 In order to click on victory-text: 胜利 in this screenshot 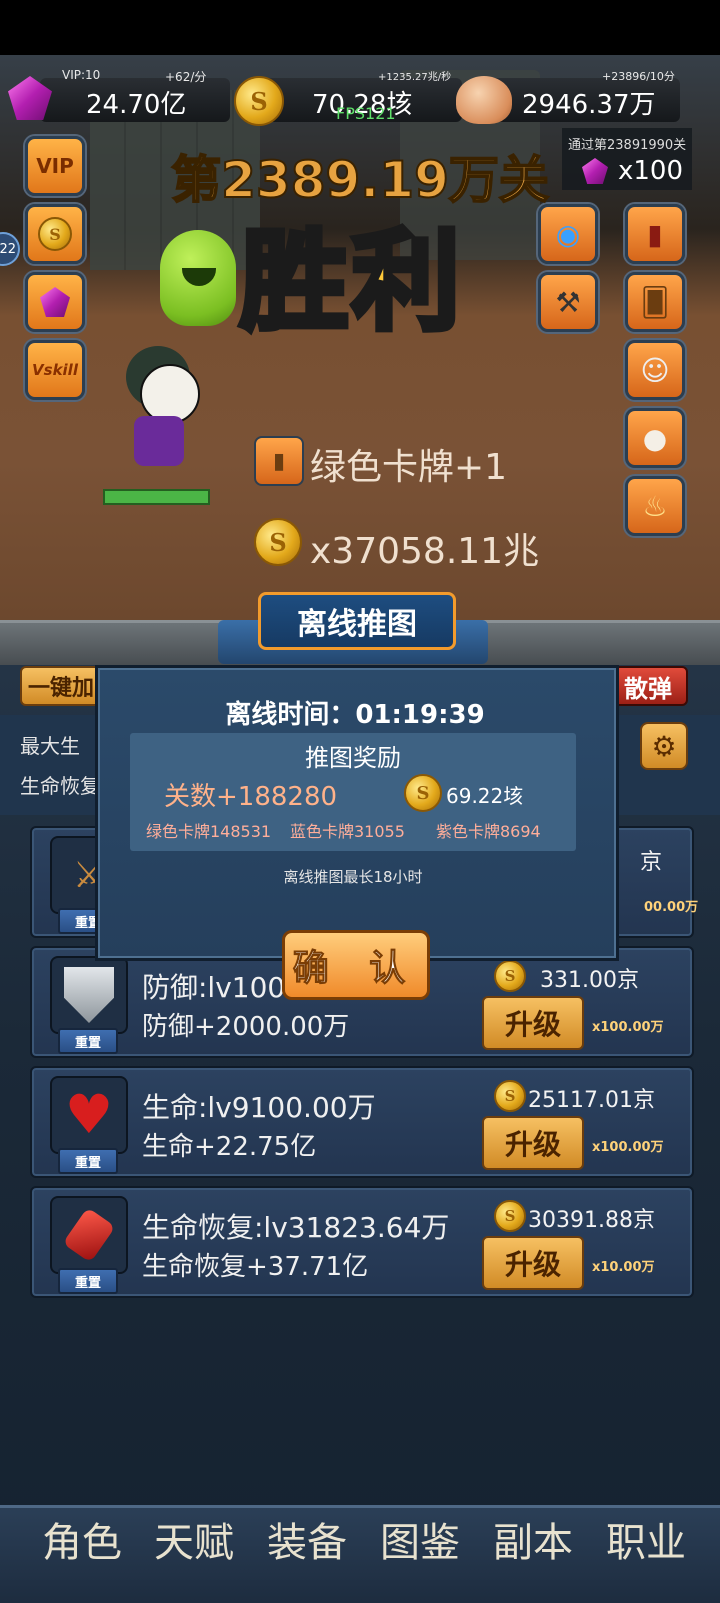, I will do `click(351, 282)`.